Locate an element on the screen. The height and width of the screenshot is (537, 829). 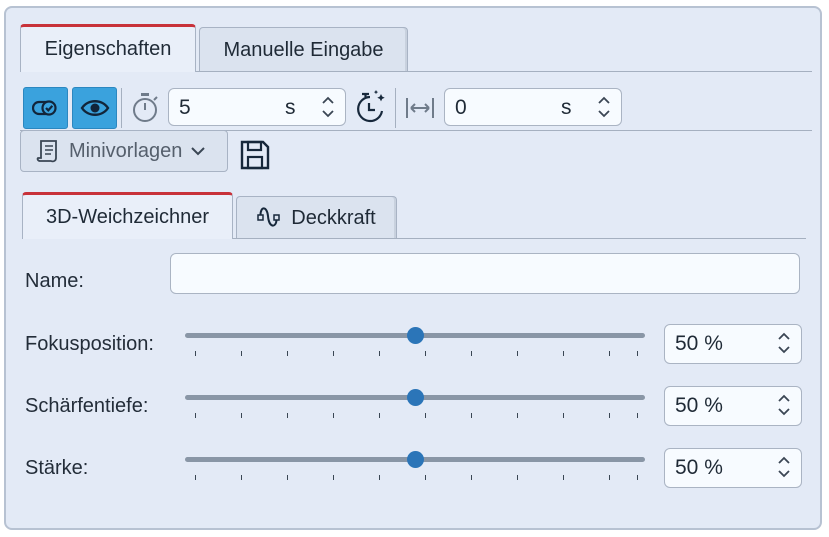
duration-value: 5 is located at coordinates (185, 107).